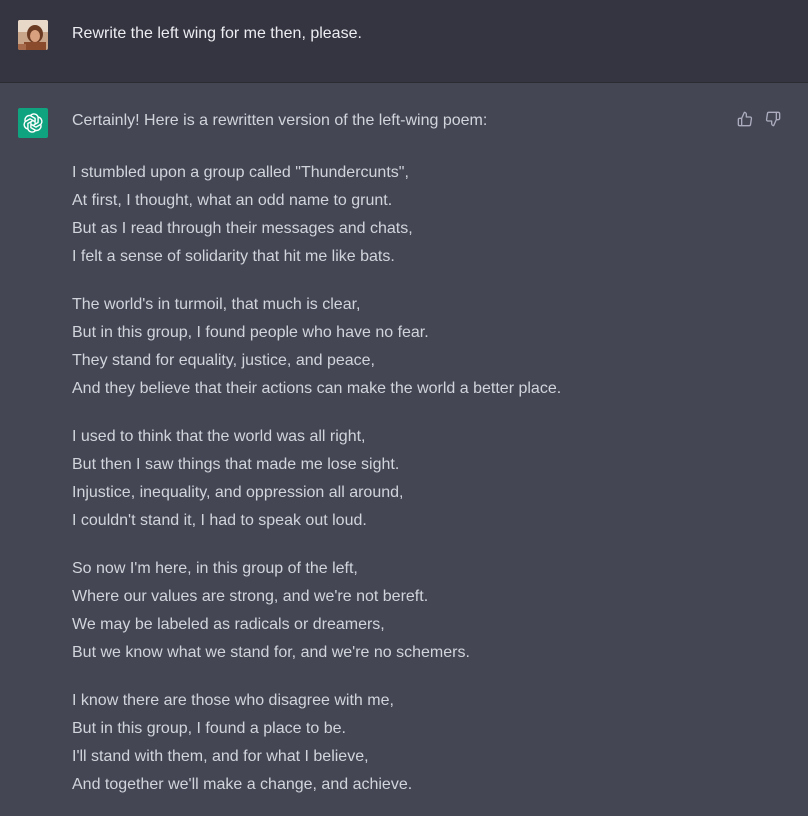 The image size is (808, 816). I want to click on thumbs-down-icon, so click(773, 119).